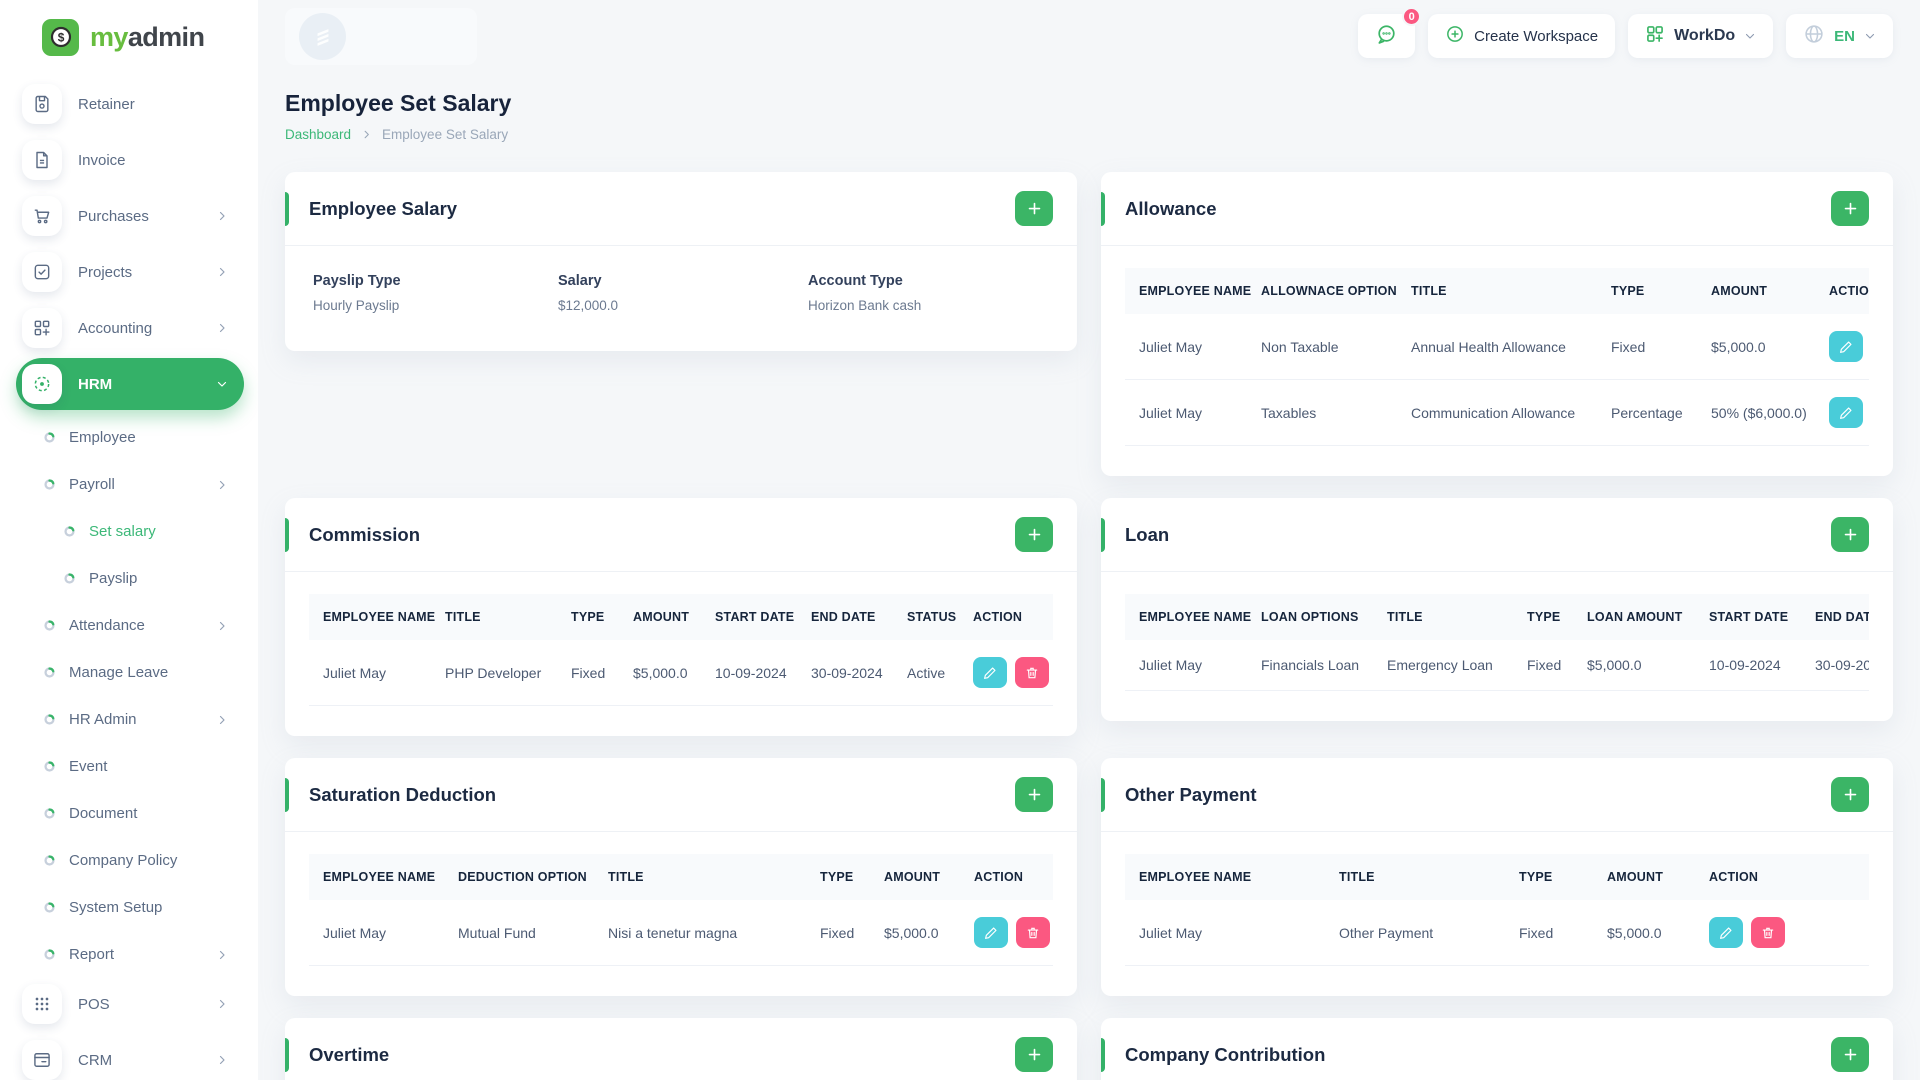 The image size is (1920, 1080). Describe the element at coordinates (681, 1049) in the screenshot. I see `card-header: Overtime` at that location.